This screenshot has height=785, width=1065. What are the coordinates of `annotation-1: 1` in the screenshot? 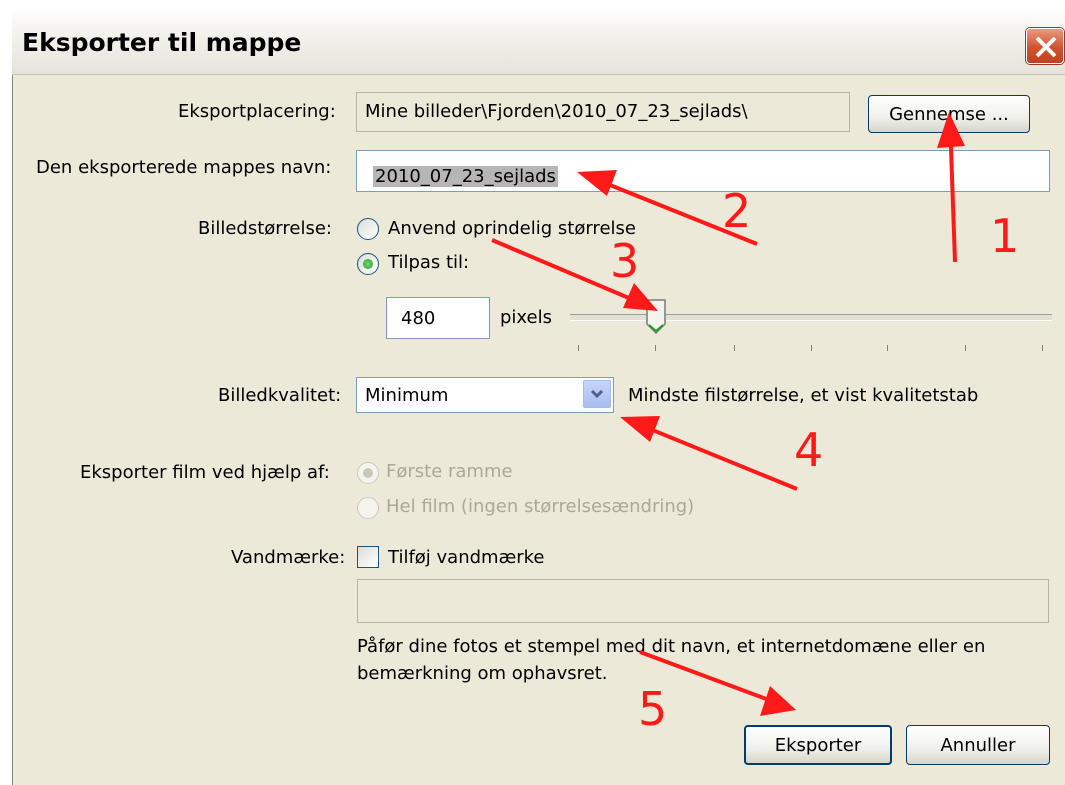 It's located at (1005, 236).